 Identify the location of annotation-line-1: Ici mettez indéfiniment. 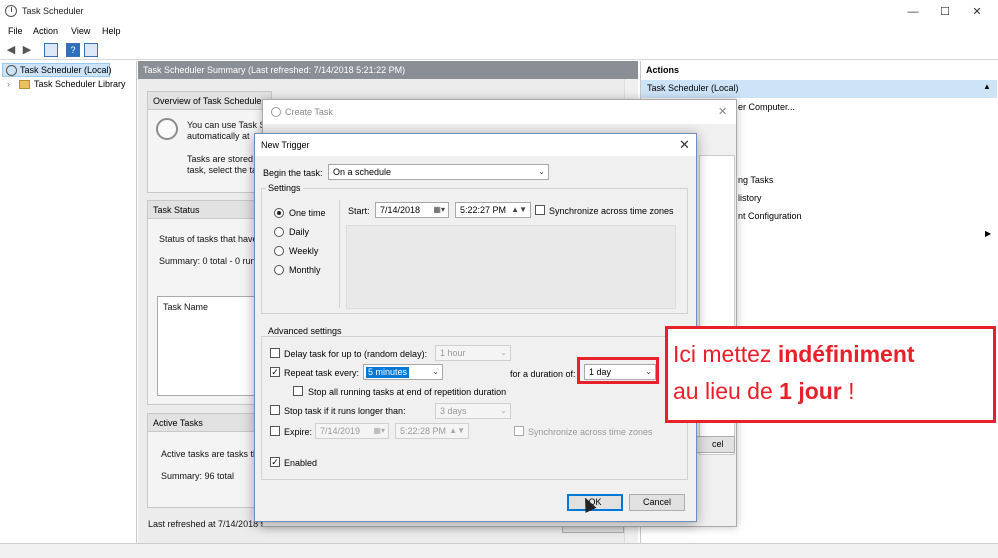
(794, 354).